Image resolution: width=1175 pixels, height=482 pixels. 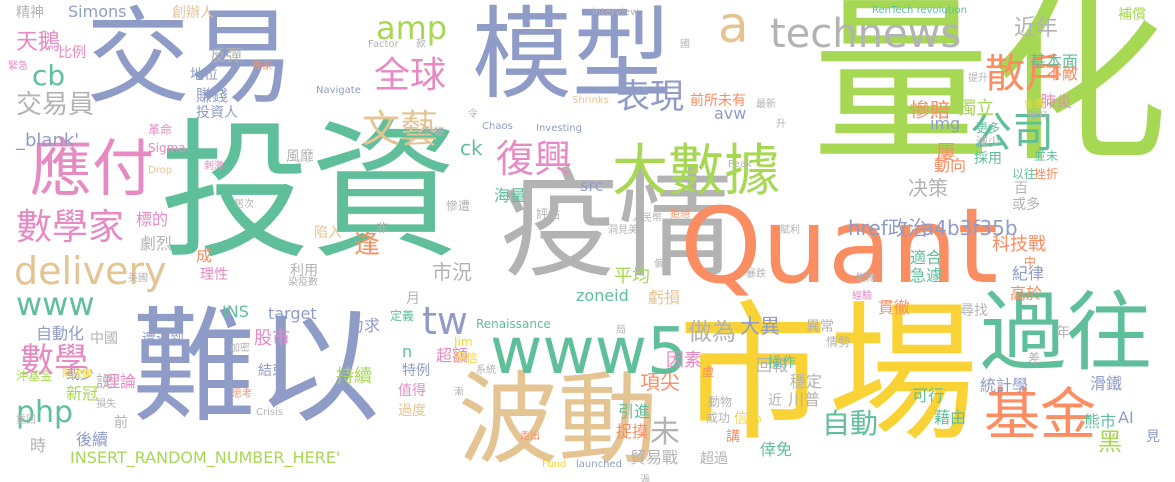 I want to click on word: 金價, so click(x=1034, y=104).